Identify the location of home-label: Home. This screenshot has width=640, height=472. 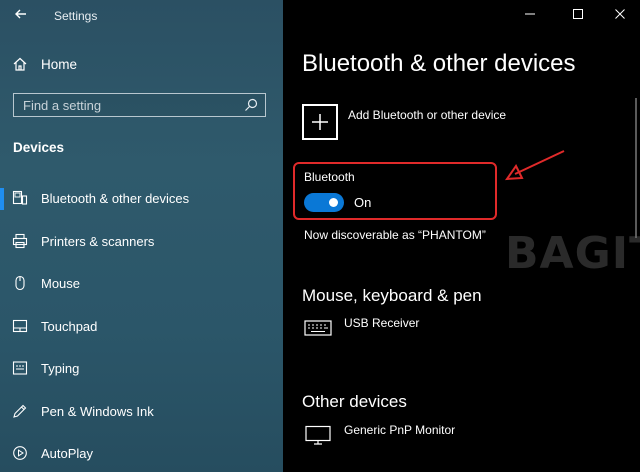
(59, 64).